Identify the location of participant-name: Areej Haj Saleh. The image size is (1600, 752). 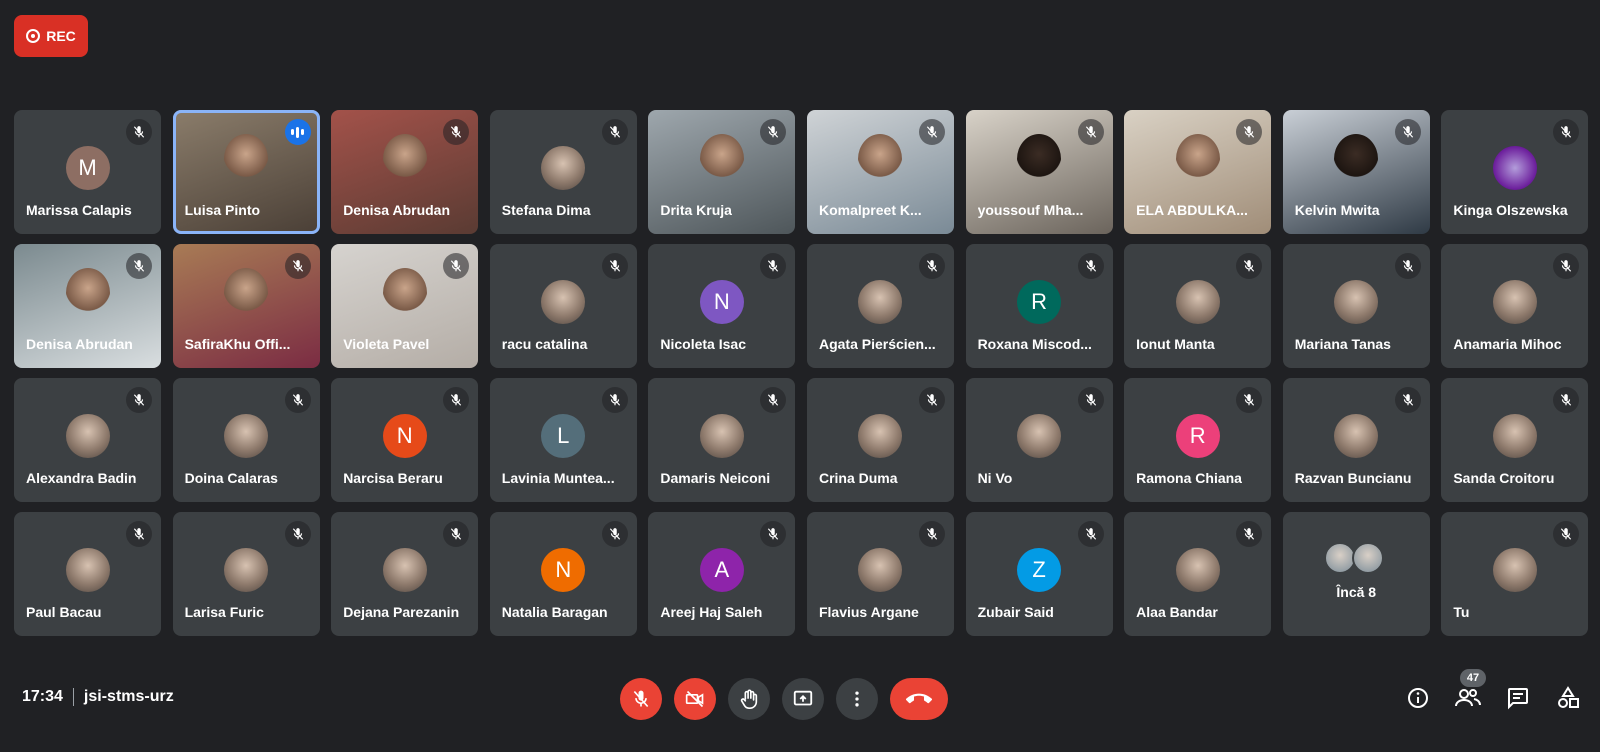
(711, 612).